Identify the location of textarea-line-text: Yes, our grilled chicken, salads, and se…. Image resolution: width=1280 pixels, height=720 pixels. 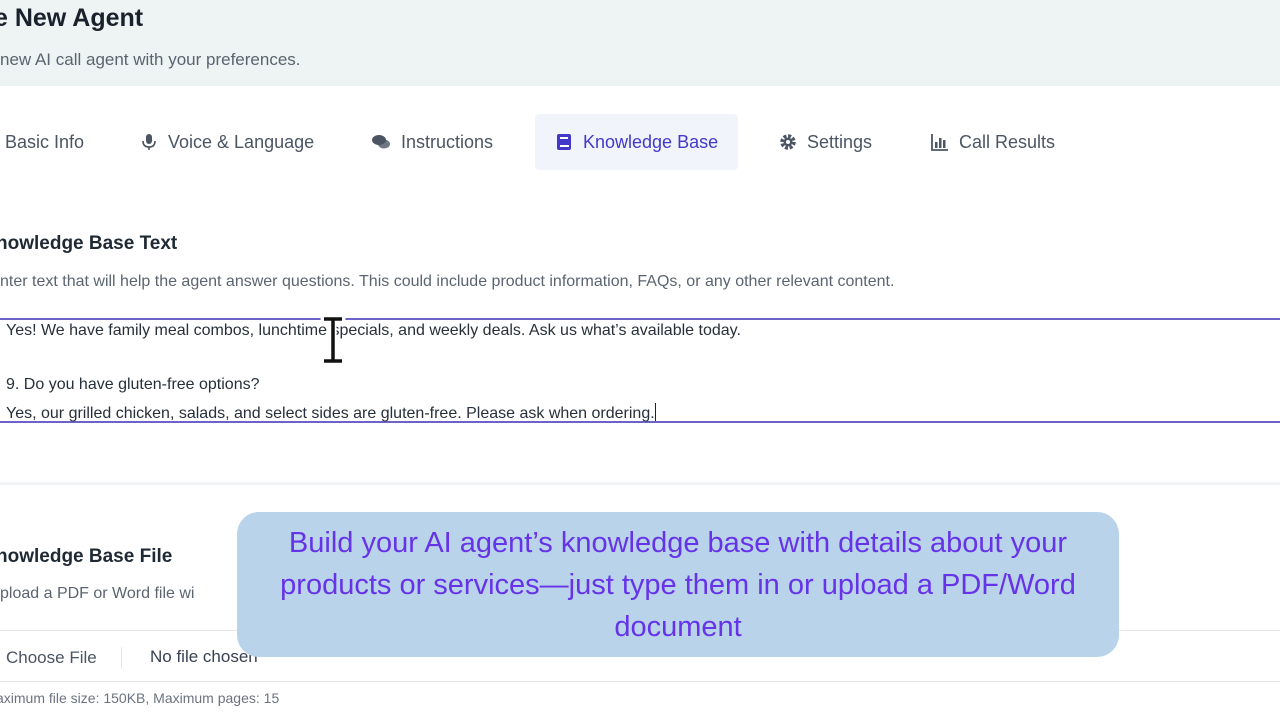
(330, 413).